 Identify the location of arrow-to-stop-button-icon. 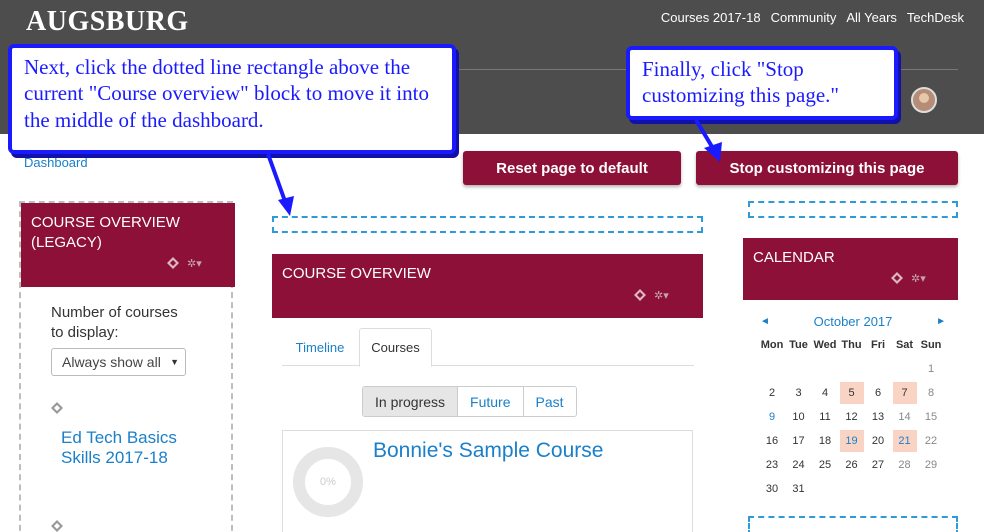
(708, 140).